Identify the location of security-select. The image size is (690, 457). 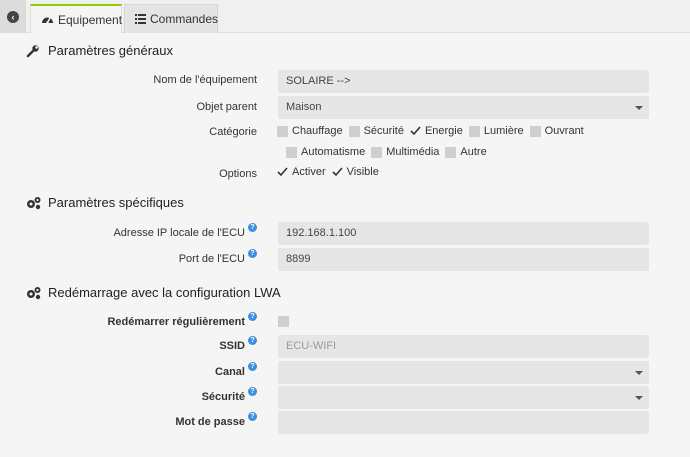
(463, 397).